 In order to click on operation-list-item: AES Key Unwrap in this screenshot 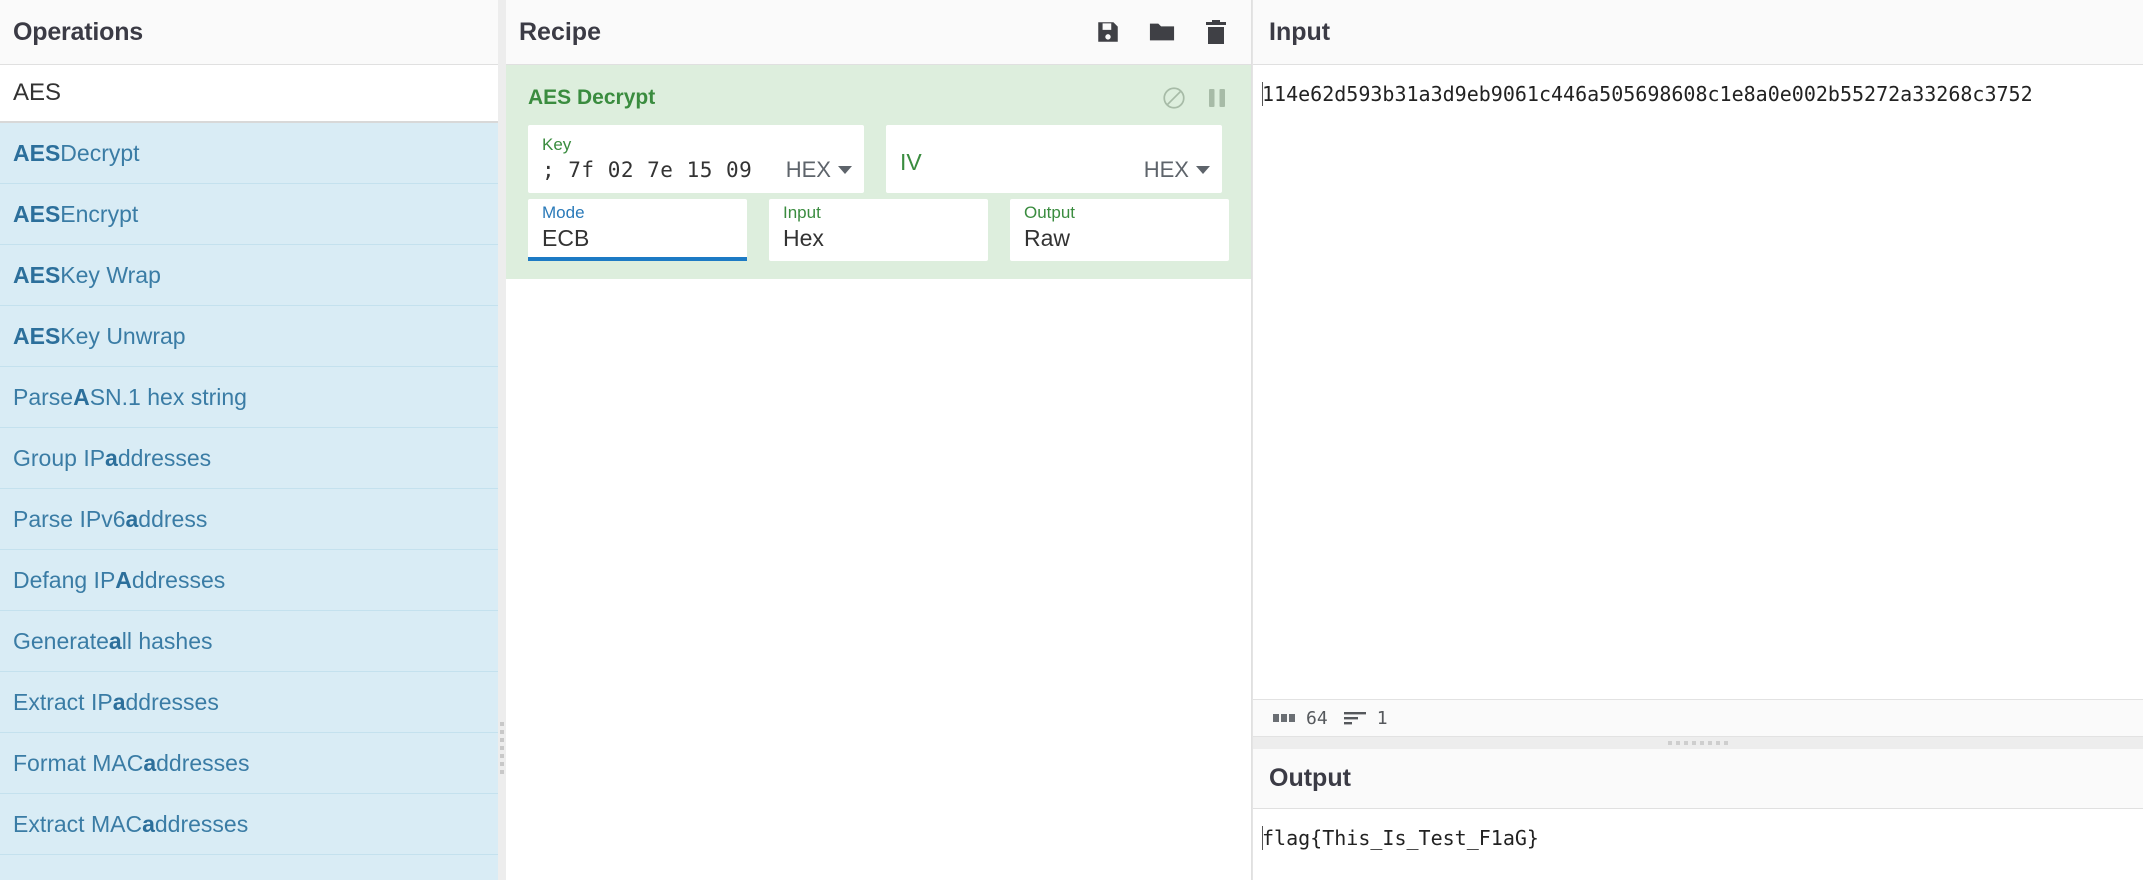, I will do `click(249, 336)`.